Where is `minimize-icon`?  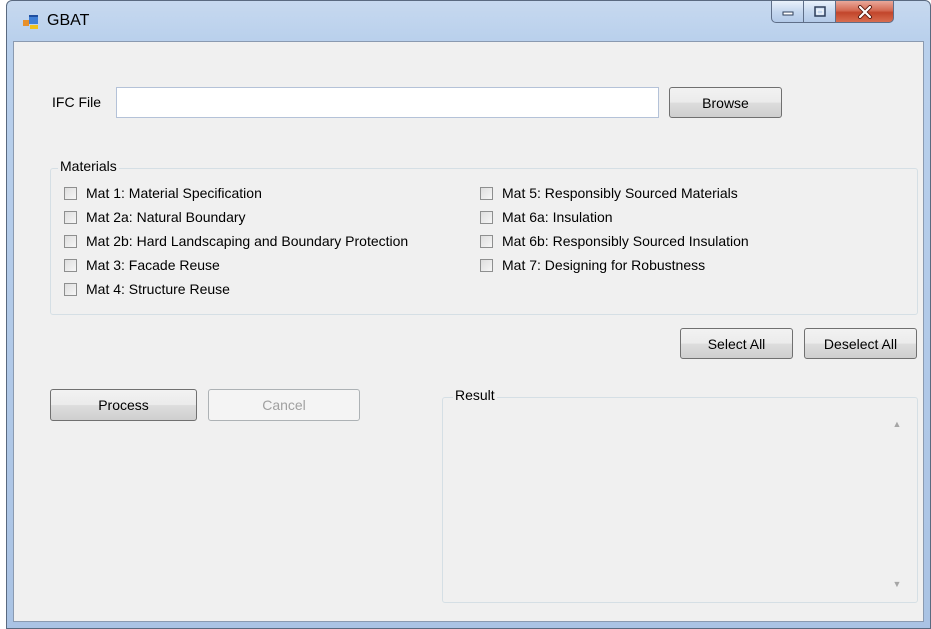 minimize-icon is located at coordinates (787, 13).